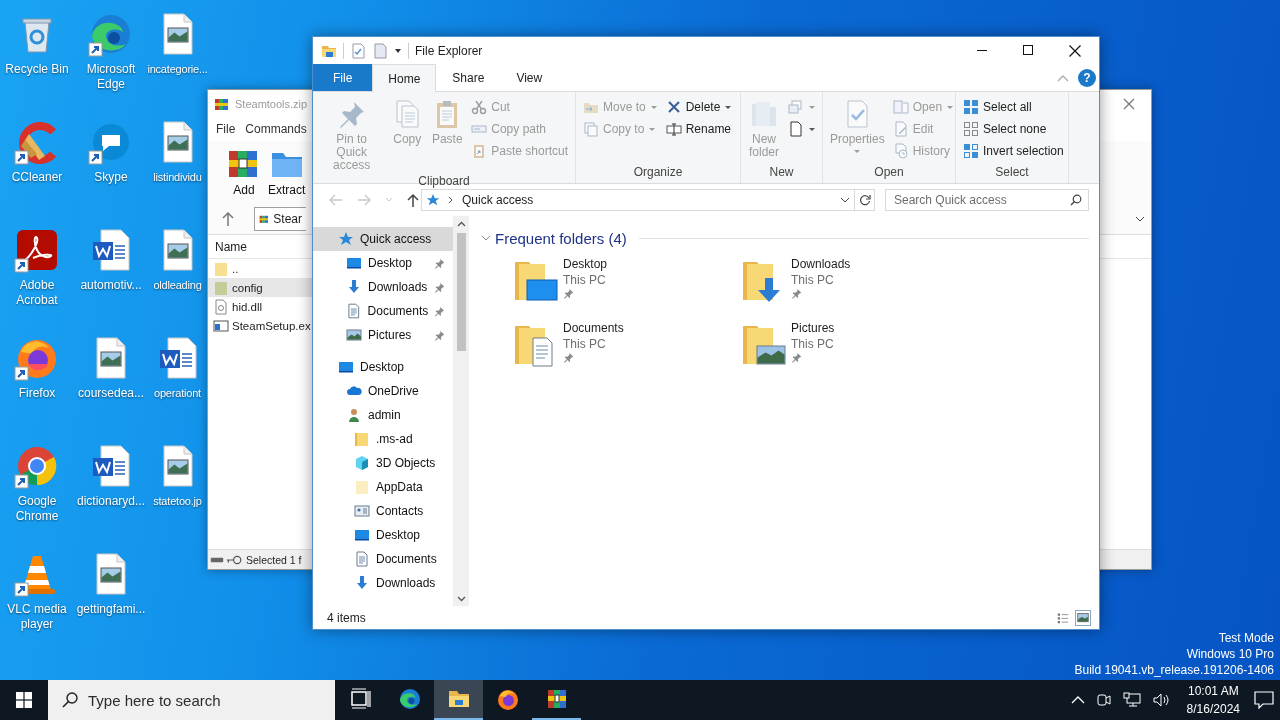 This screenshot has width=1280, height=720. What do you see at coordinates (699, 107) in the screenshot?
I see `ribbon-button: Delete` at bounding box center [699, 107].